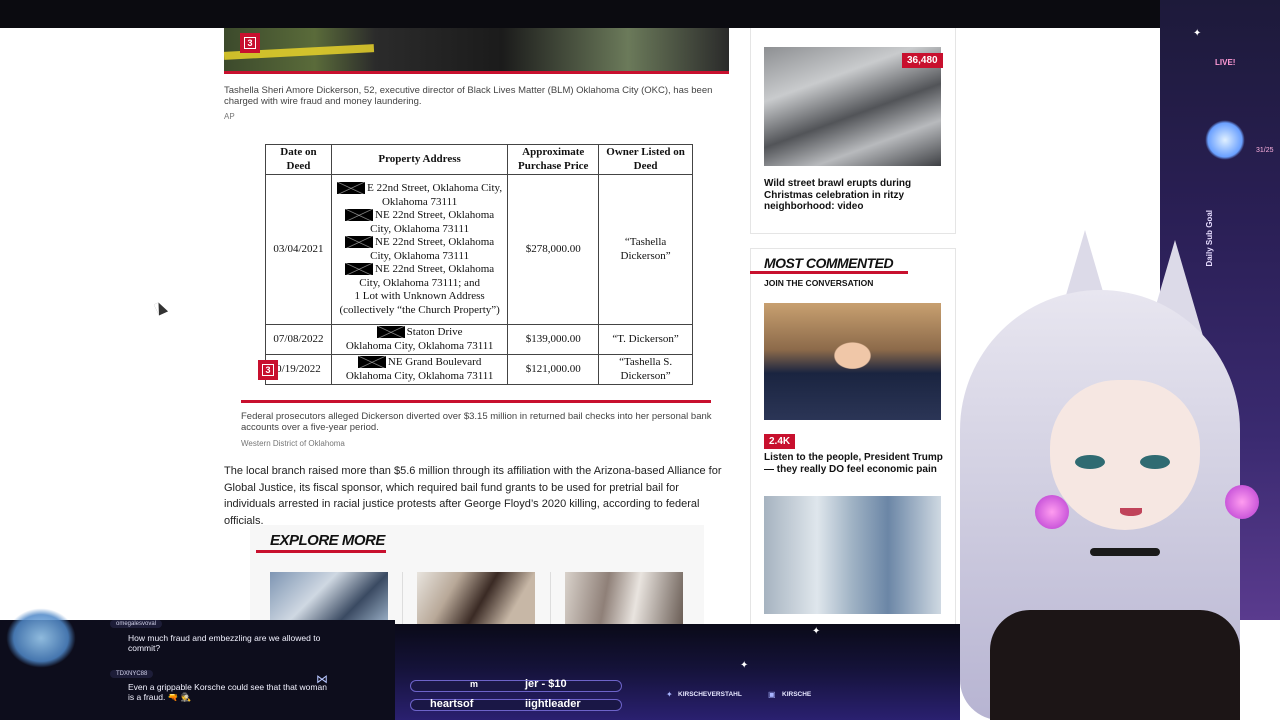 The image size is (1280, 720). Describe the element at coordinates (293, 443) in the screenshot. I see `table-credit: Western District of Oklahoma` at that location.